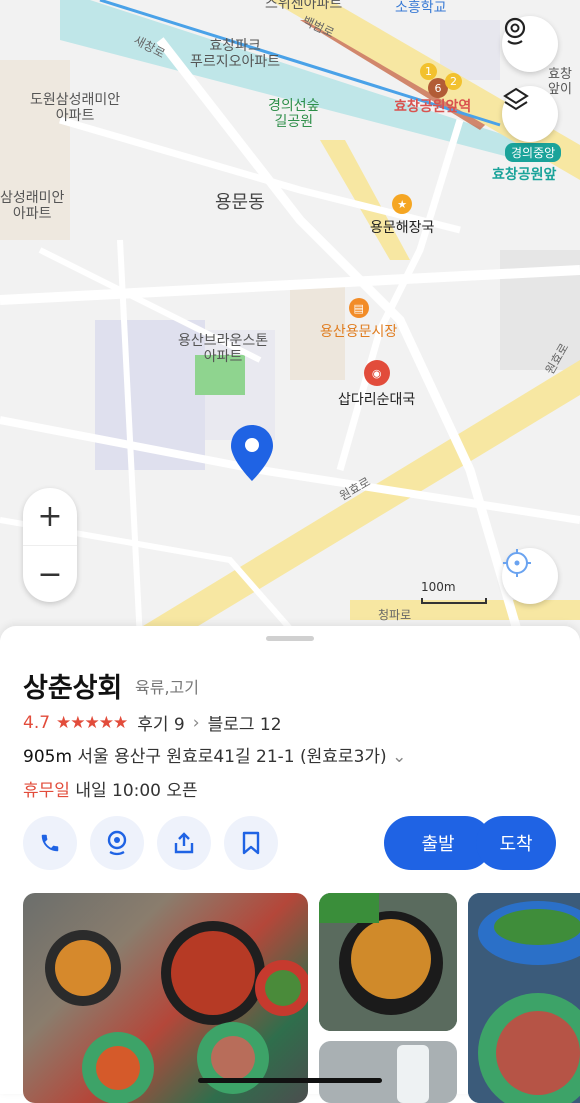  I want to click on hyochang-right-label: 효창 앞이, so click(560, 82).